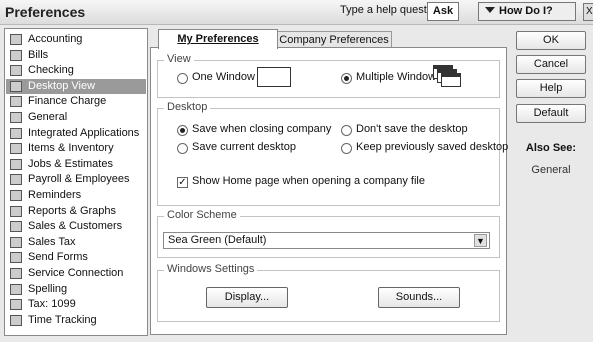 Image resolution: width=593 pixels, height=342 pixels. What do you see at coordinates (211, 269) in the screenshot?
I see `windows-settings-legend: Windows Settings` at bounding box center [211, 269].